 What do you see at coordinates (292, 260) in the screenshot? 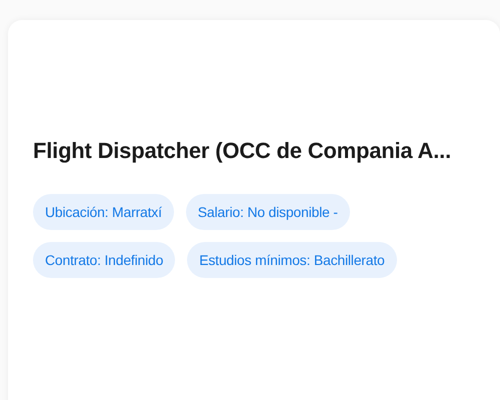
I see `job-tag: Estudios mínimos: Bachillerato` at bounding box center [292, 260].